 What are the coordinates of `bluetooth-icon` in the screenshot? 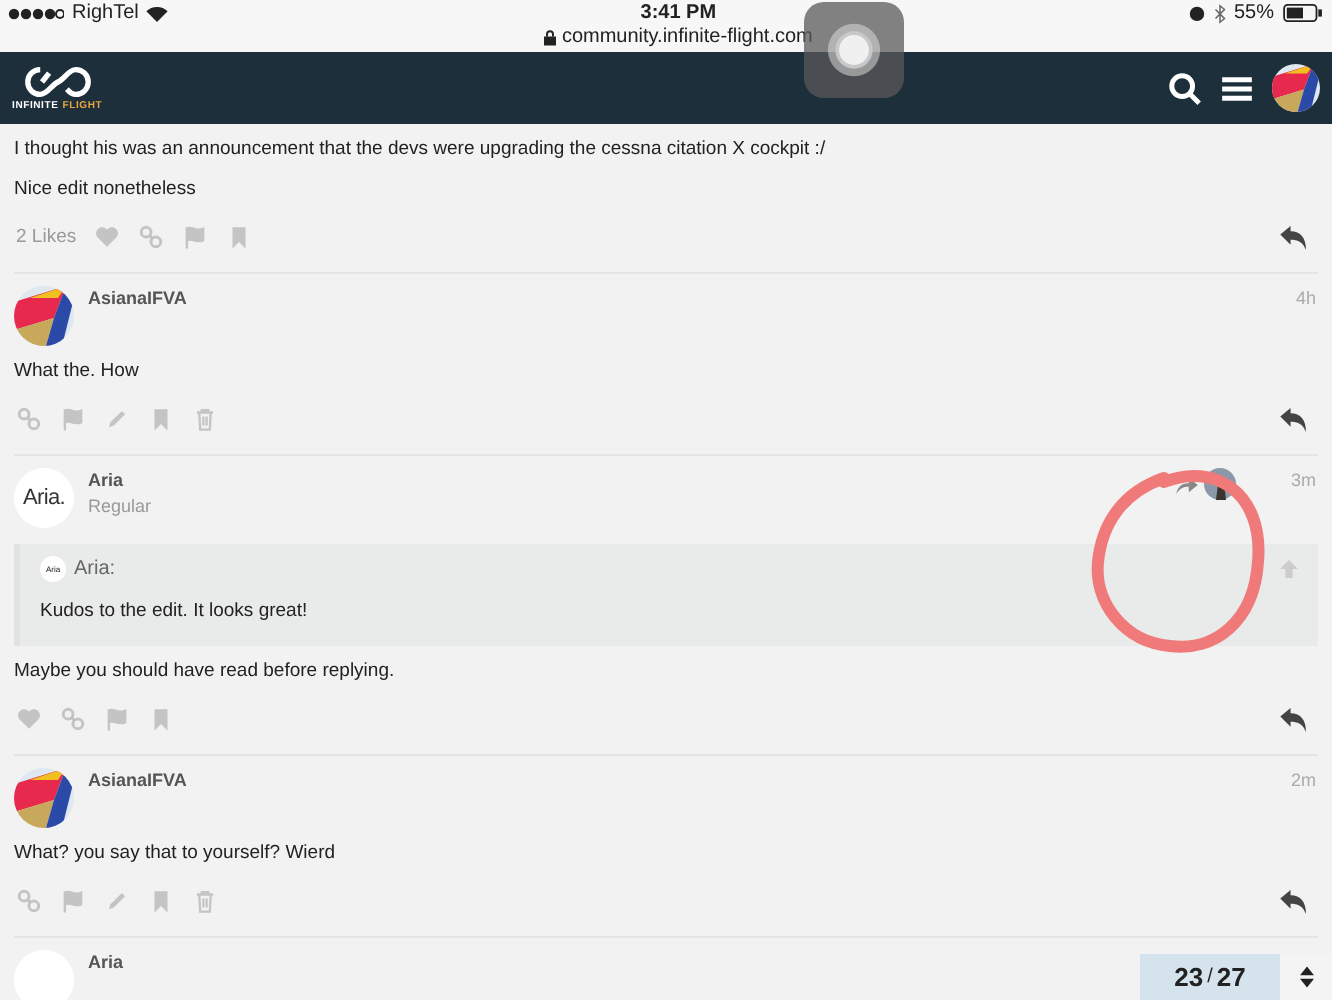 It's located at (1219, 13).